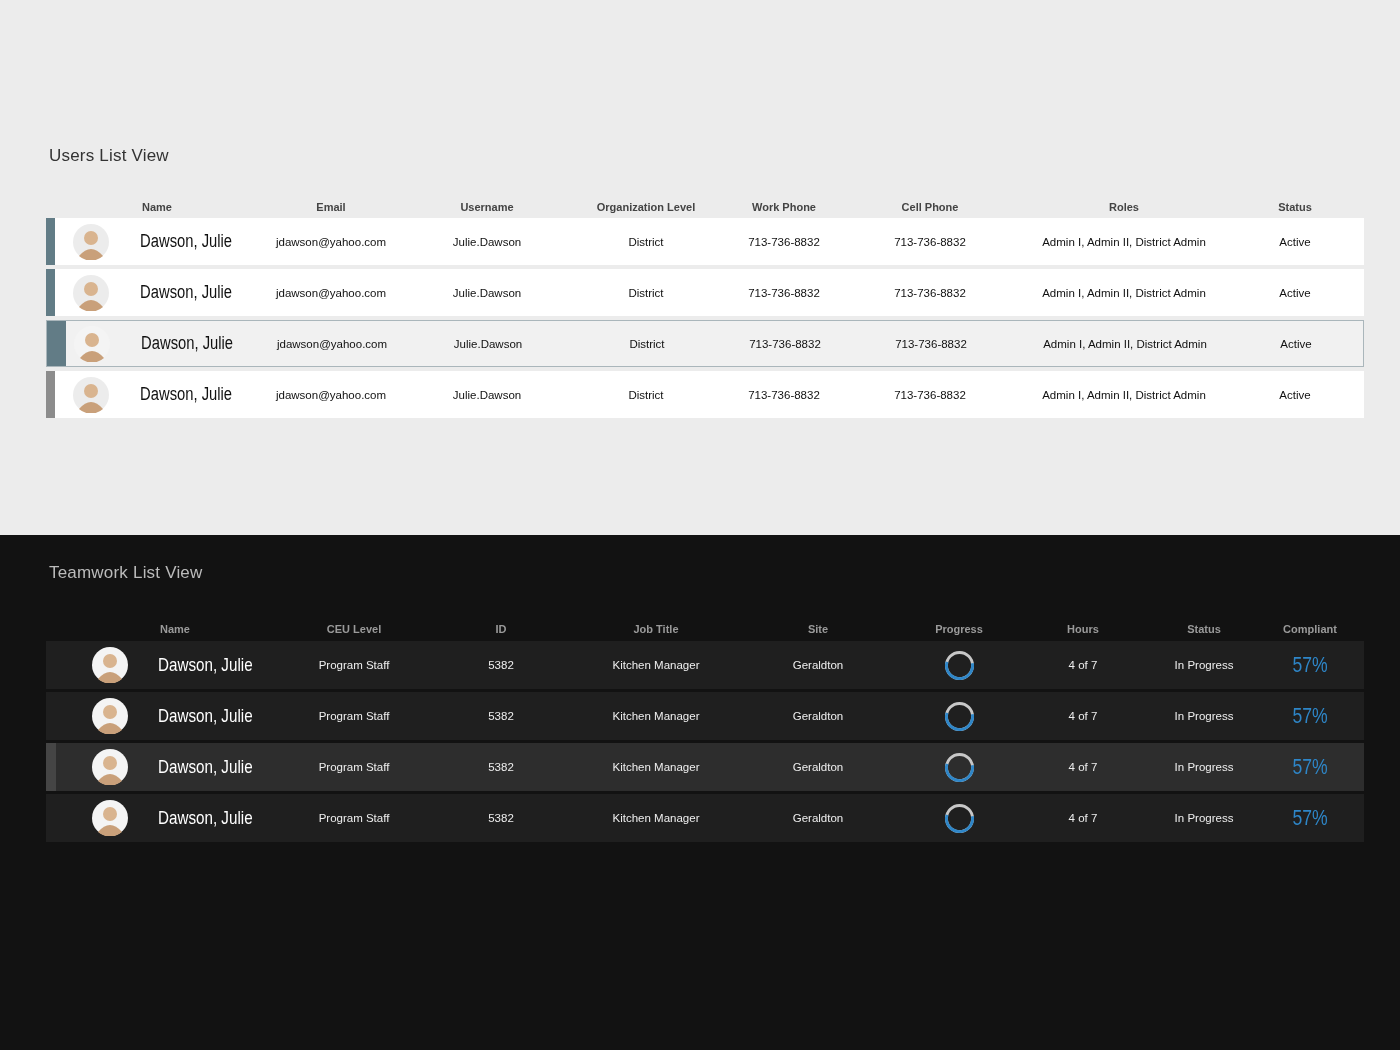 This screenshot has height=1050, width=1400. I want to click on section-title: Users List View, so click(109, 156).